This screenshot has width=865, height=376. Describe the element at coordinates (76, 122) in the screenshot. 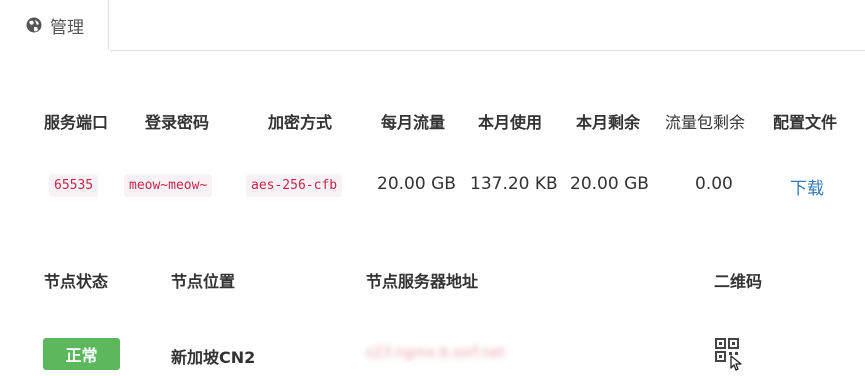

I see `header-port: 服务端口` at that location.